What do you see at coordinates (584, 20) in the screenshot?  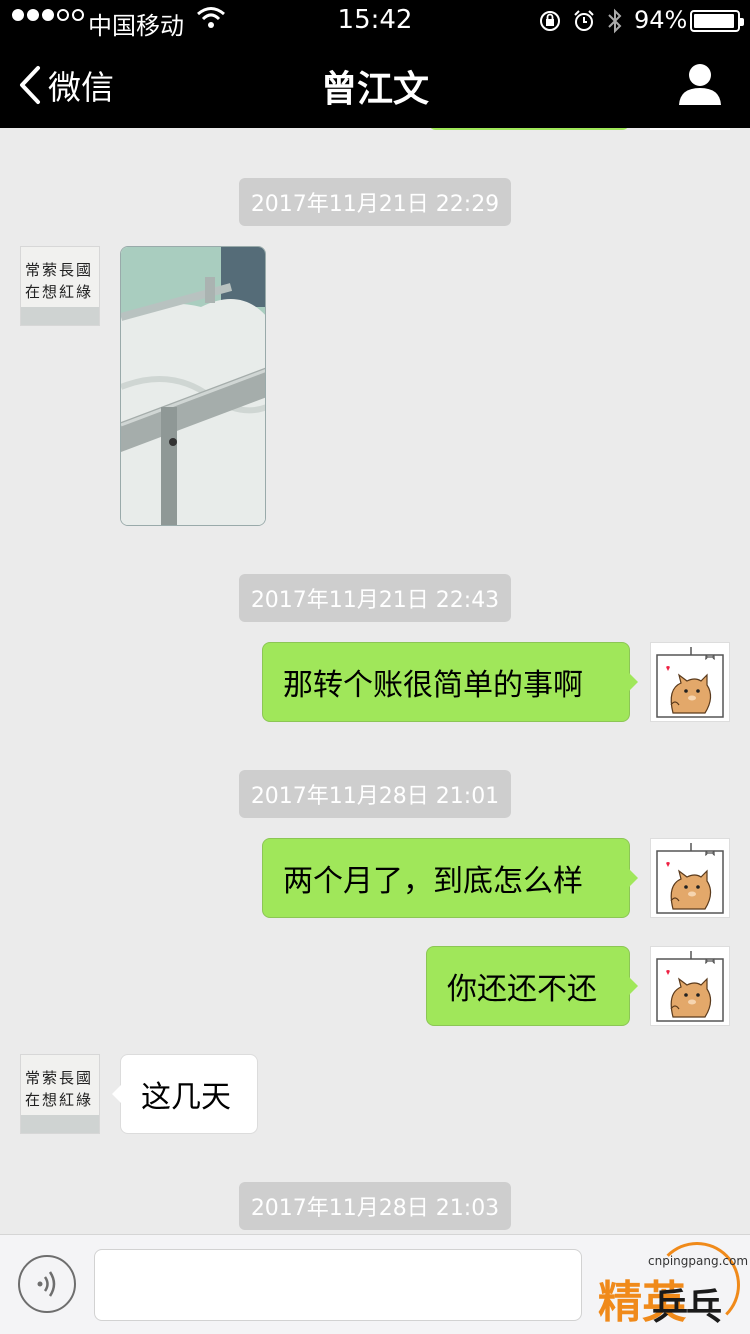 I see `alarm-icon` at bounding box center [584, 20].